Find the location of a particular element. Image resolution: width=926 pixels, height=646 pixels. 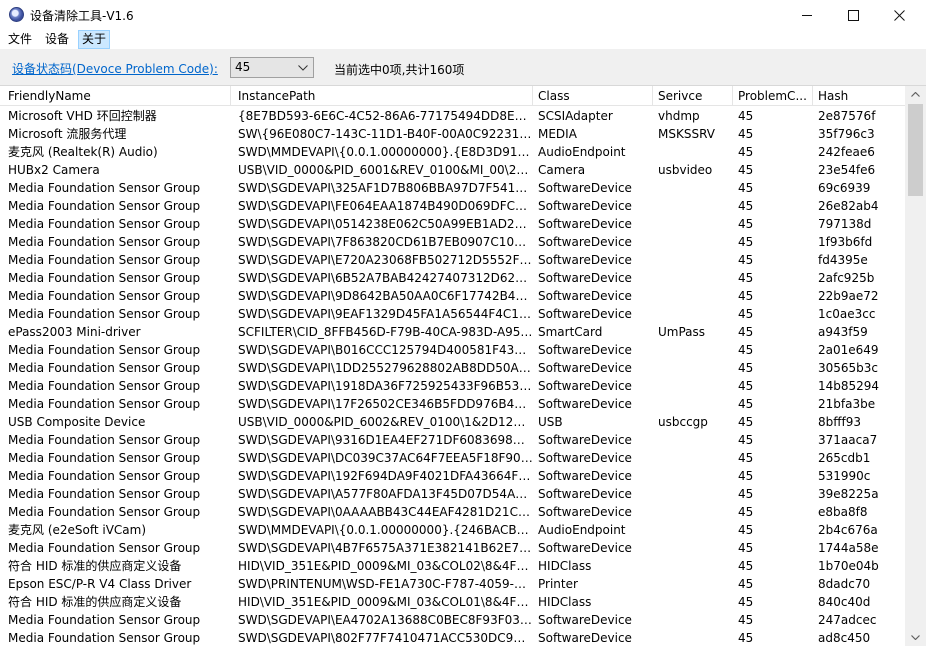

title-bar: 设备清除工具-V1.6 is located at coordinates (463, 15).